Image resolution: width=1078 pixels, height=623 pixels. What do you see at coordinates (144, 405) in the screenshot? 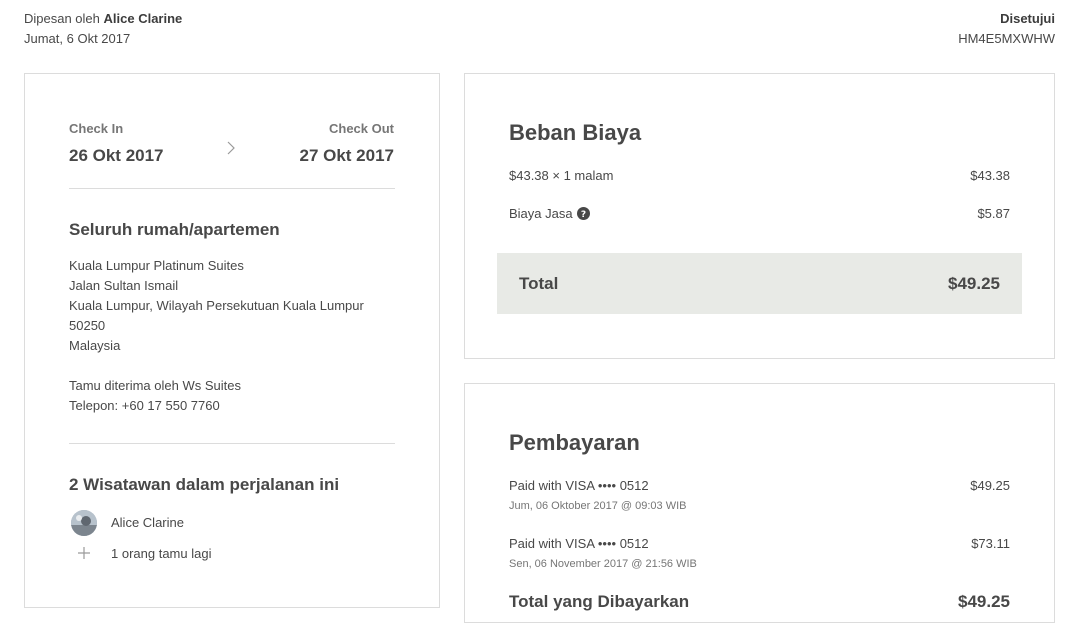
I see `phone-line: Telepon: +60 17 550 7760` at bounding box center [144, 405].